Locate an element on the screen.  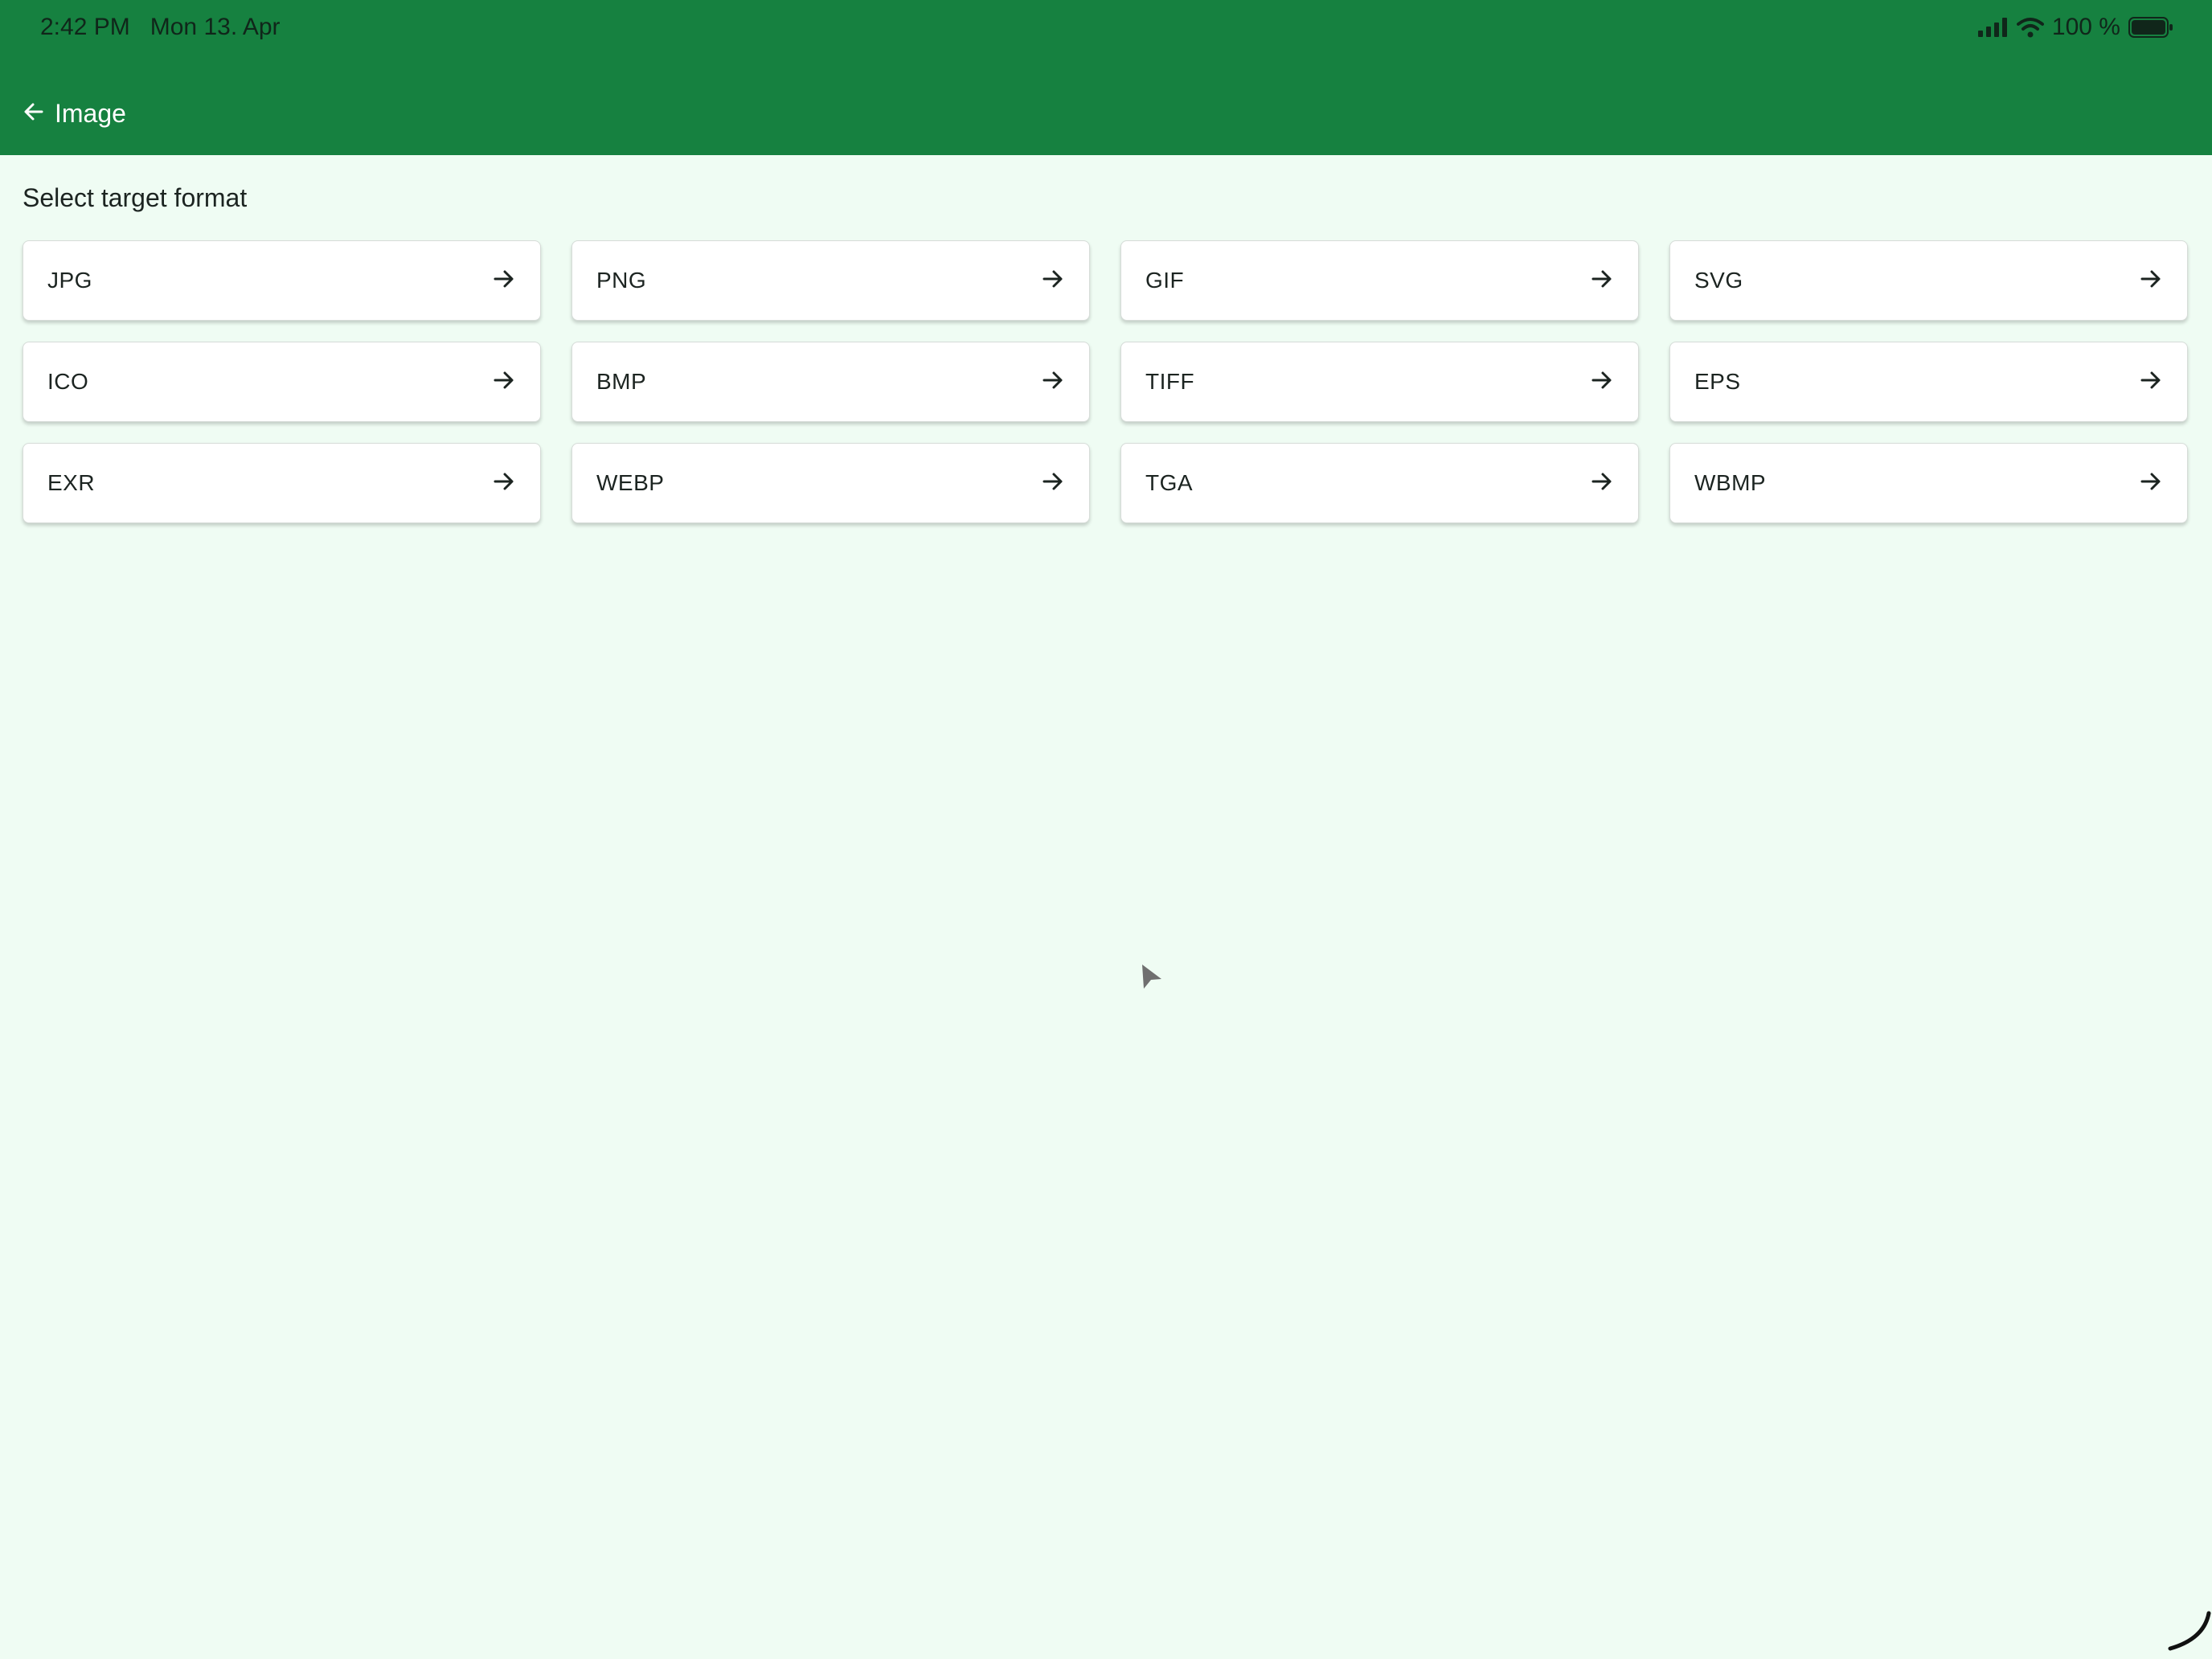
signal-icon is located at coordinates (1993, 27).